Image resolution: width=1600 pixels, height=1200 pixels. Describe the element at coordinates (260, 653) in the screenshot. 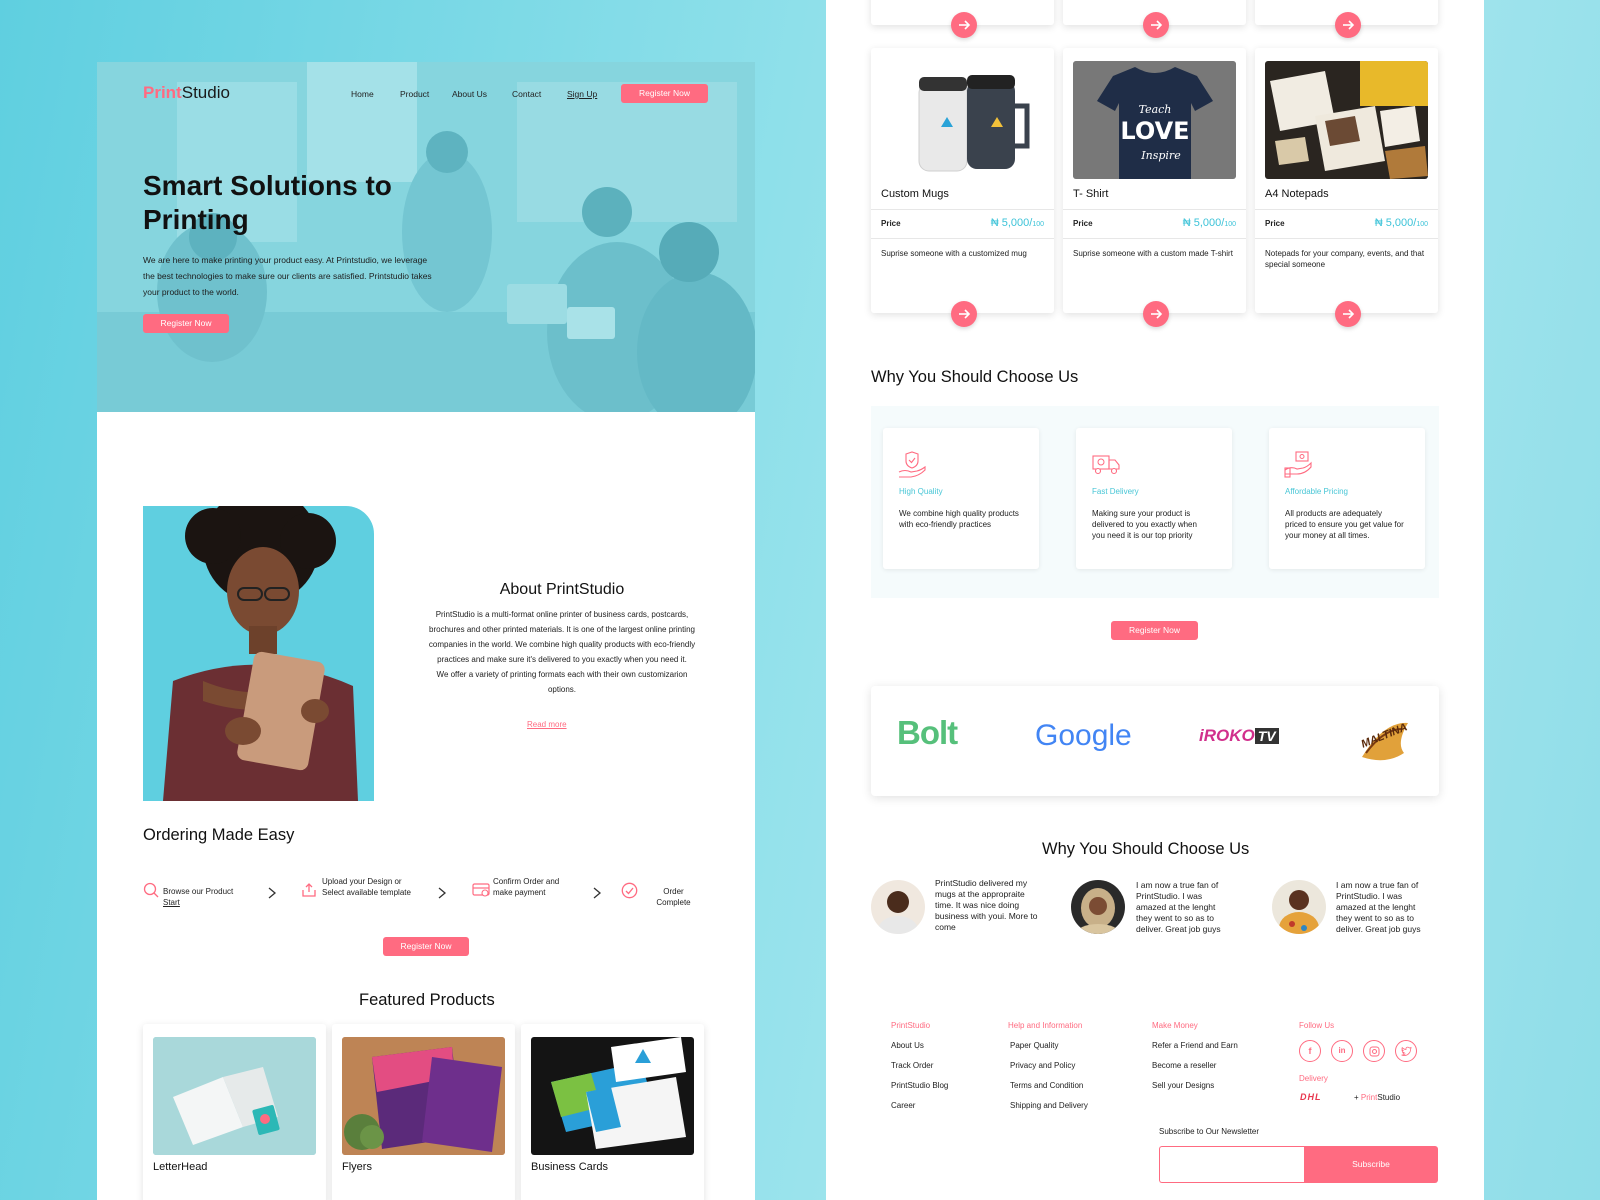

I see `woman-with-tablet-photo` at that location.